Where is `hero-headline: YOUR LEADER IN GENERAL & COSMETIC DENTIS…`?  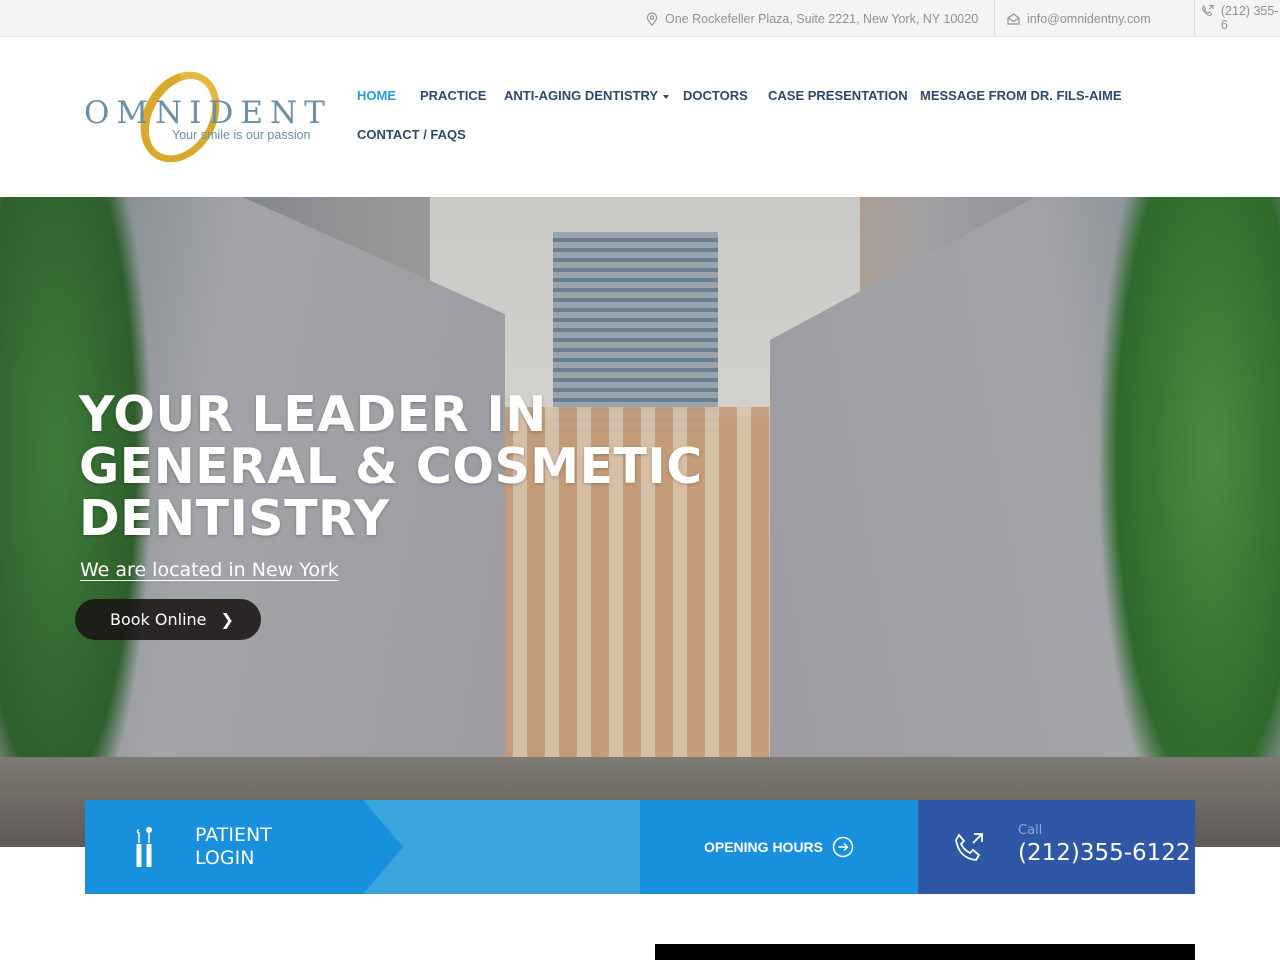 hero-headline: YOUR LEADER IN GENERAL & COSMETIC DENTIS… is located at coordinates (391, 466).